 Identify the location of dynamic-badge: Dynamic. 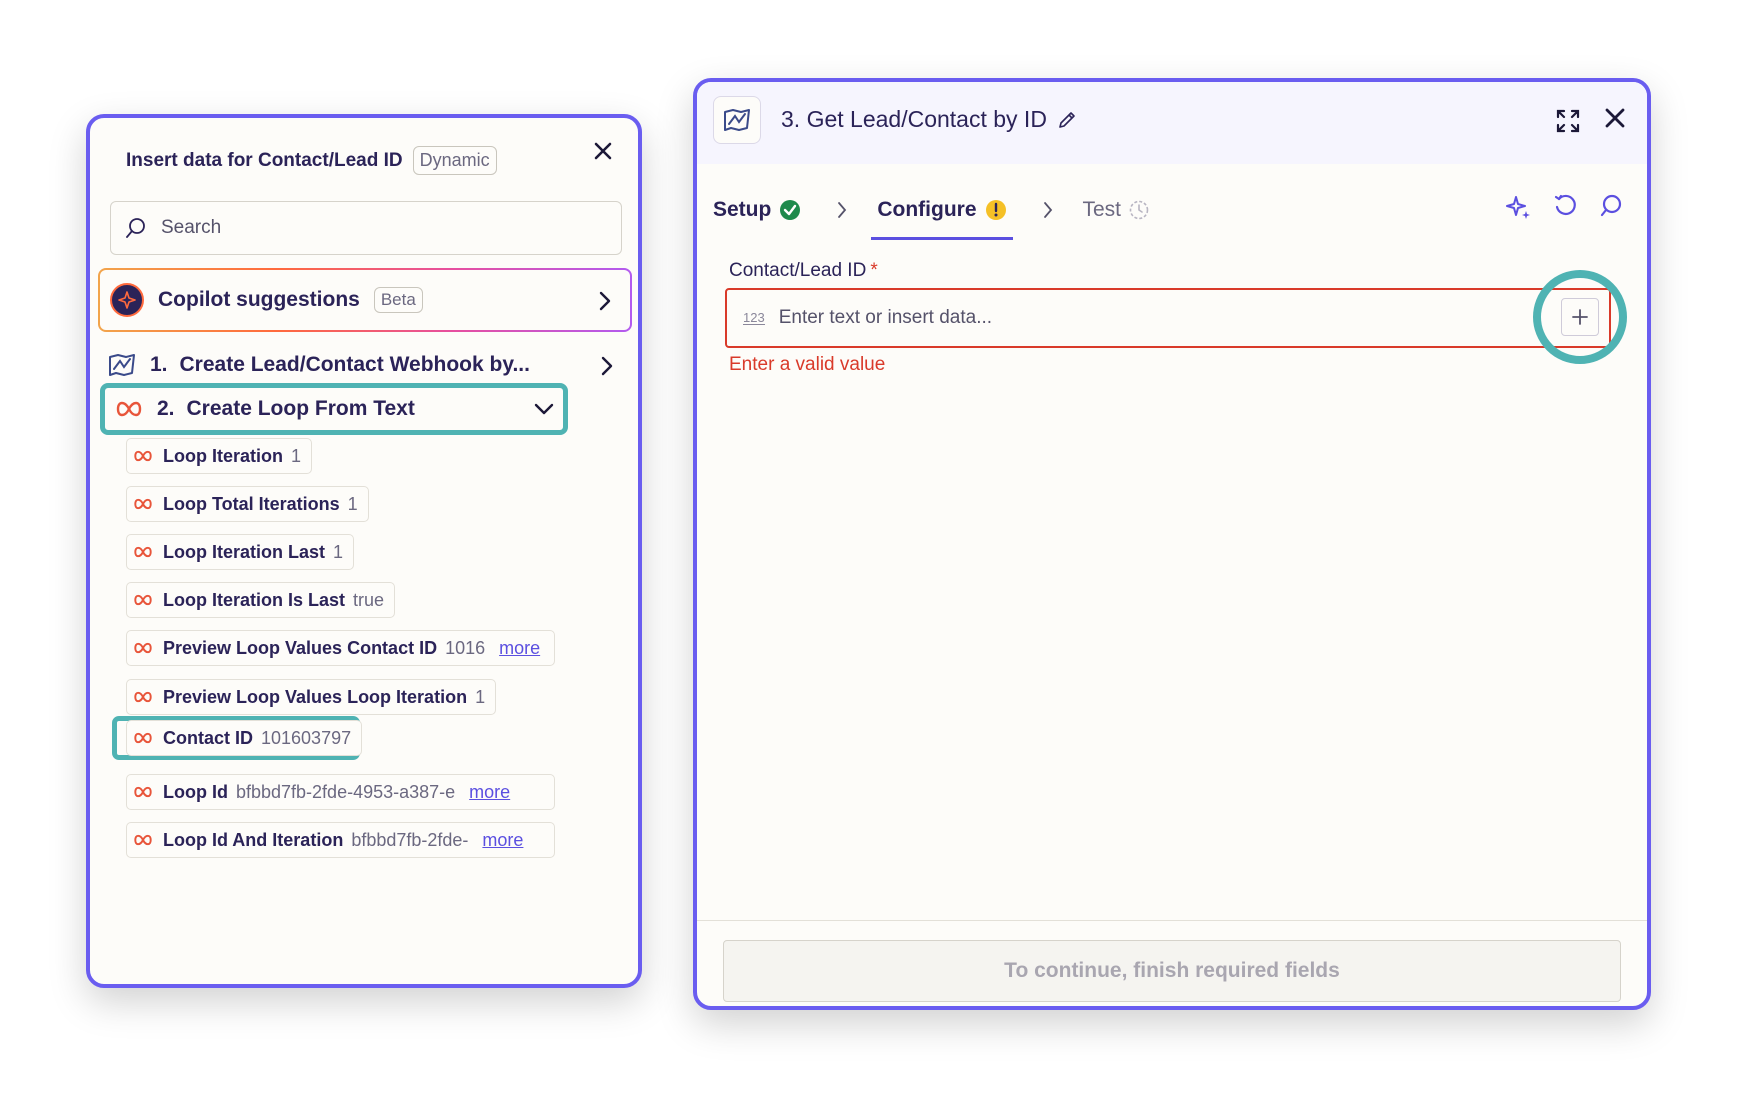
(454, 160).